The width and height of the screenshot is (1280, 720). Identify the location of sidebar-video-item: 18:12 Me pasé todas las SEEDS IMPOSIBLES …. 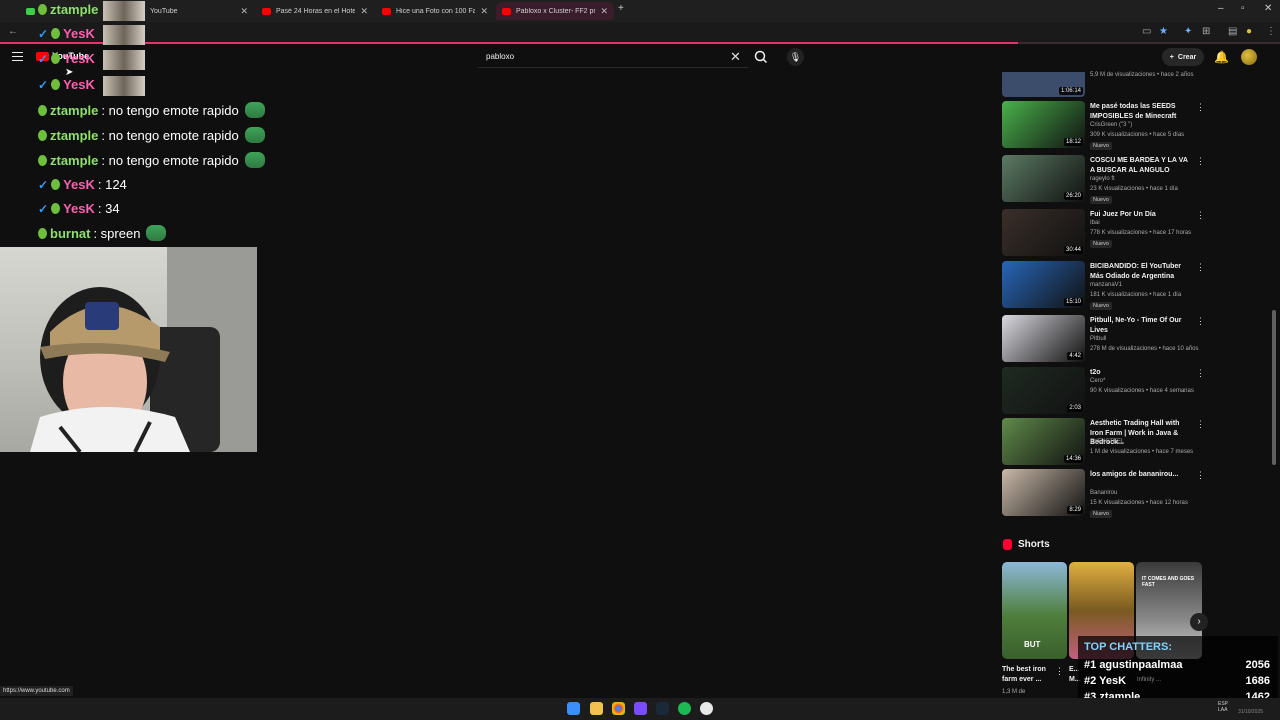
(1103, 126).